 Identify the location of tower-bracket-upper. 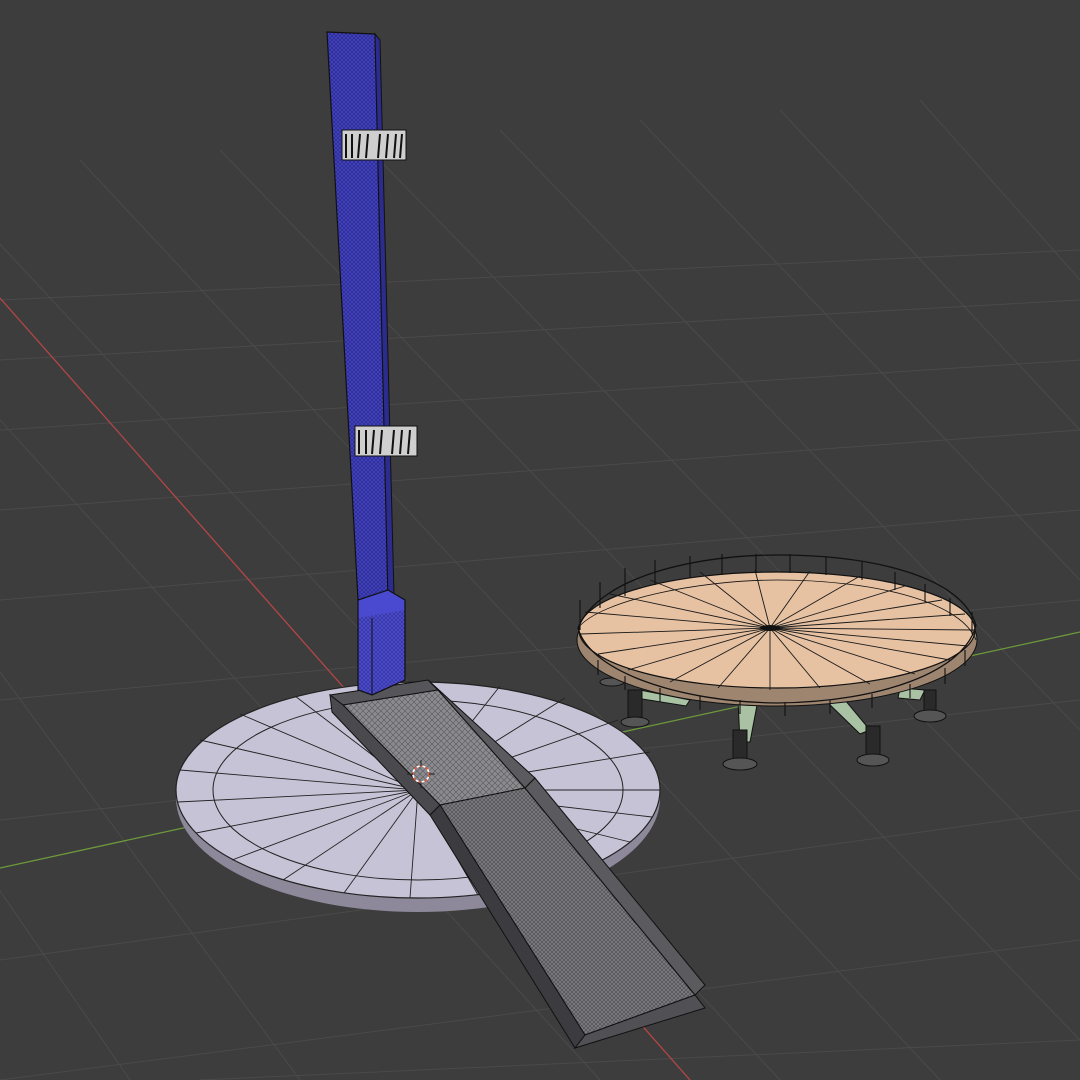
(374, 145).